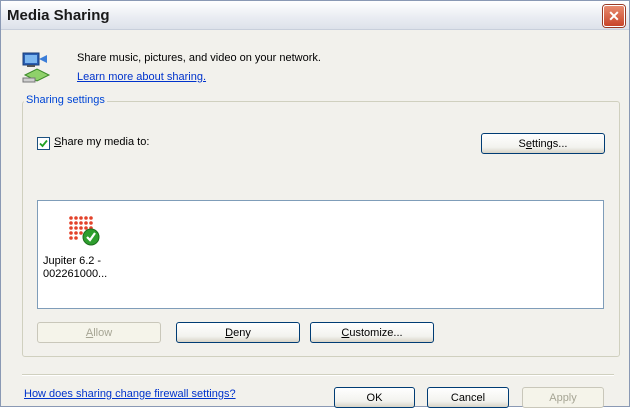  I want to click on share-media-checkbox, so click(43, 143).